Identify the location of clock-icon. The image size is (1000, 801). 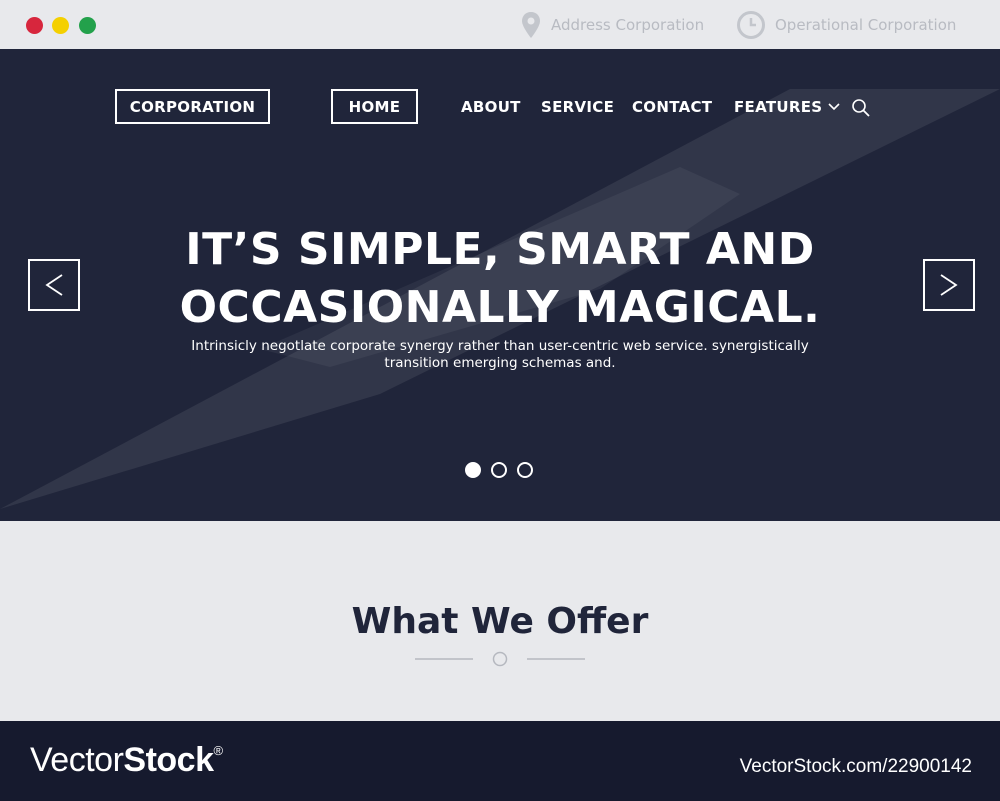
(751, 25).